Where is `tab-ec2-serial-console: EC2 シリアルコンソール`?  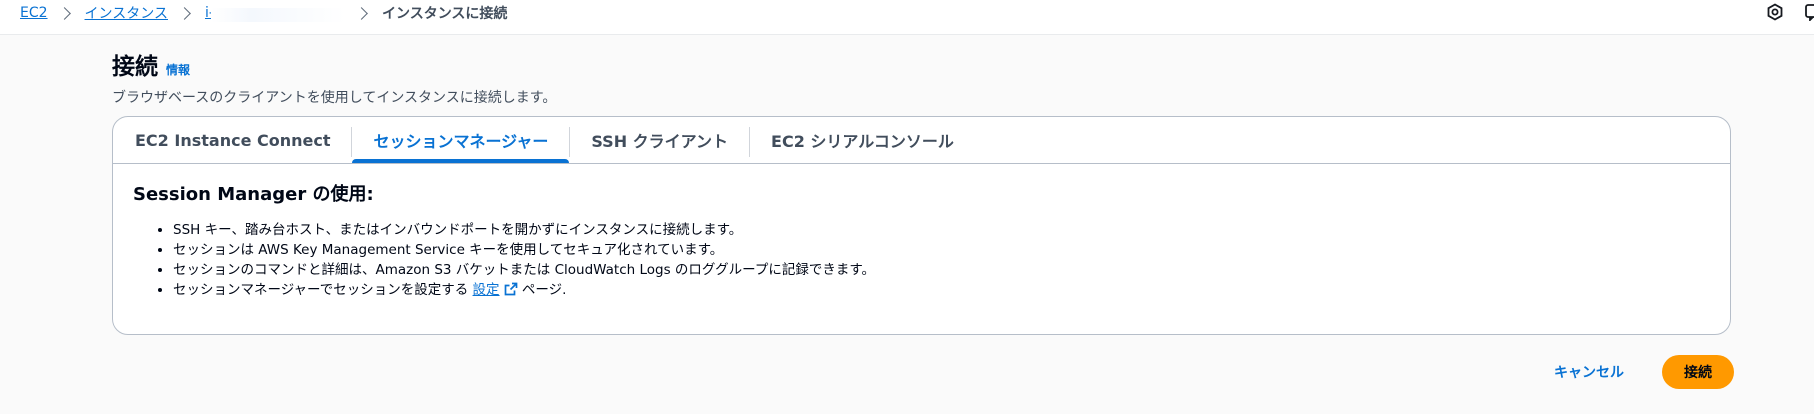
tab-ec2-serial-console: EC2 シリアルコンソール is located at coordinates (862, 140).